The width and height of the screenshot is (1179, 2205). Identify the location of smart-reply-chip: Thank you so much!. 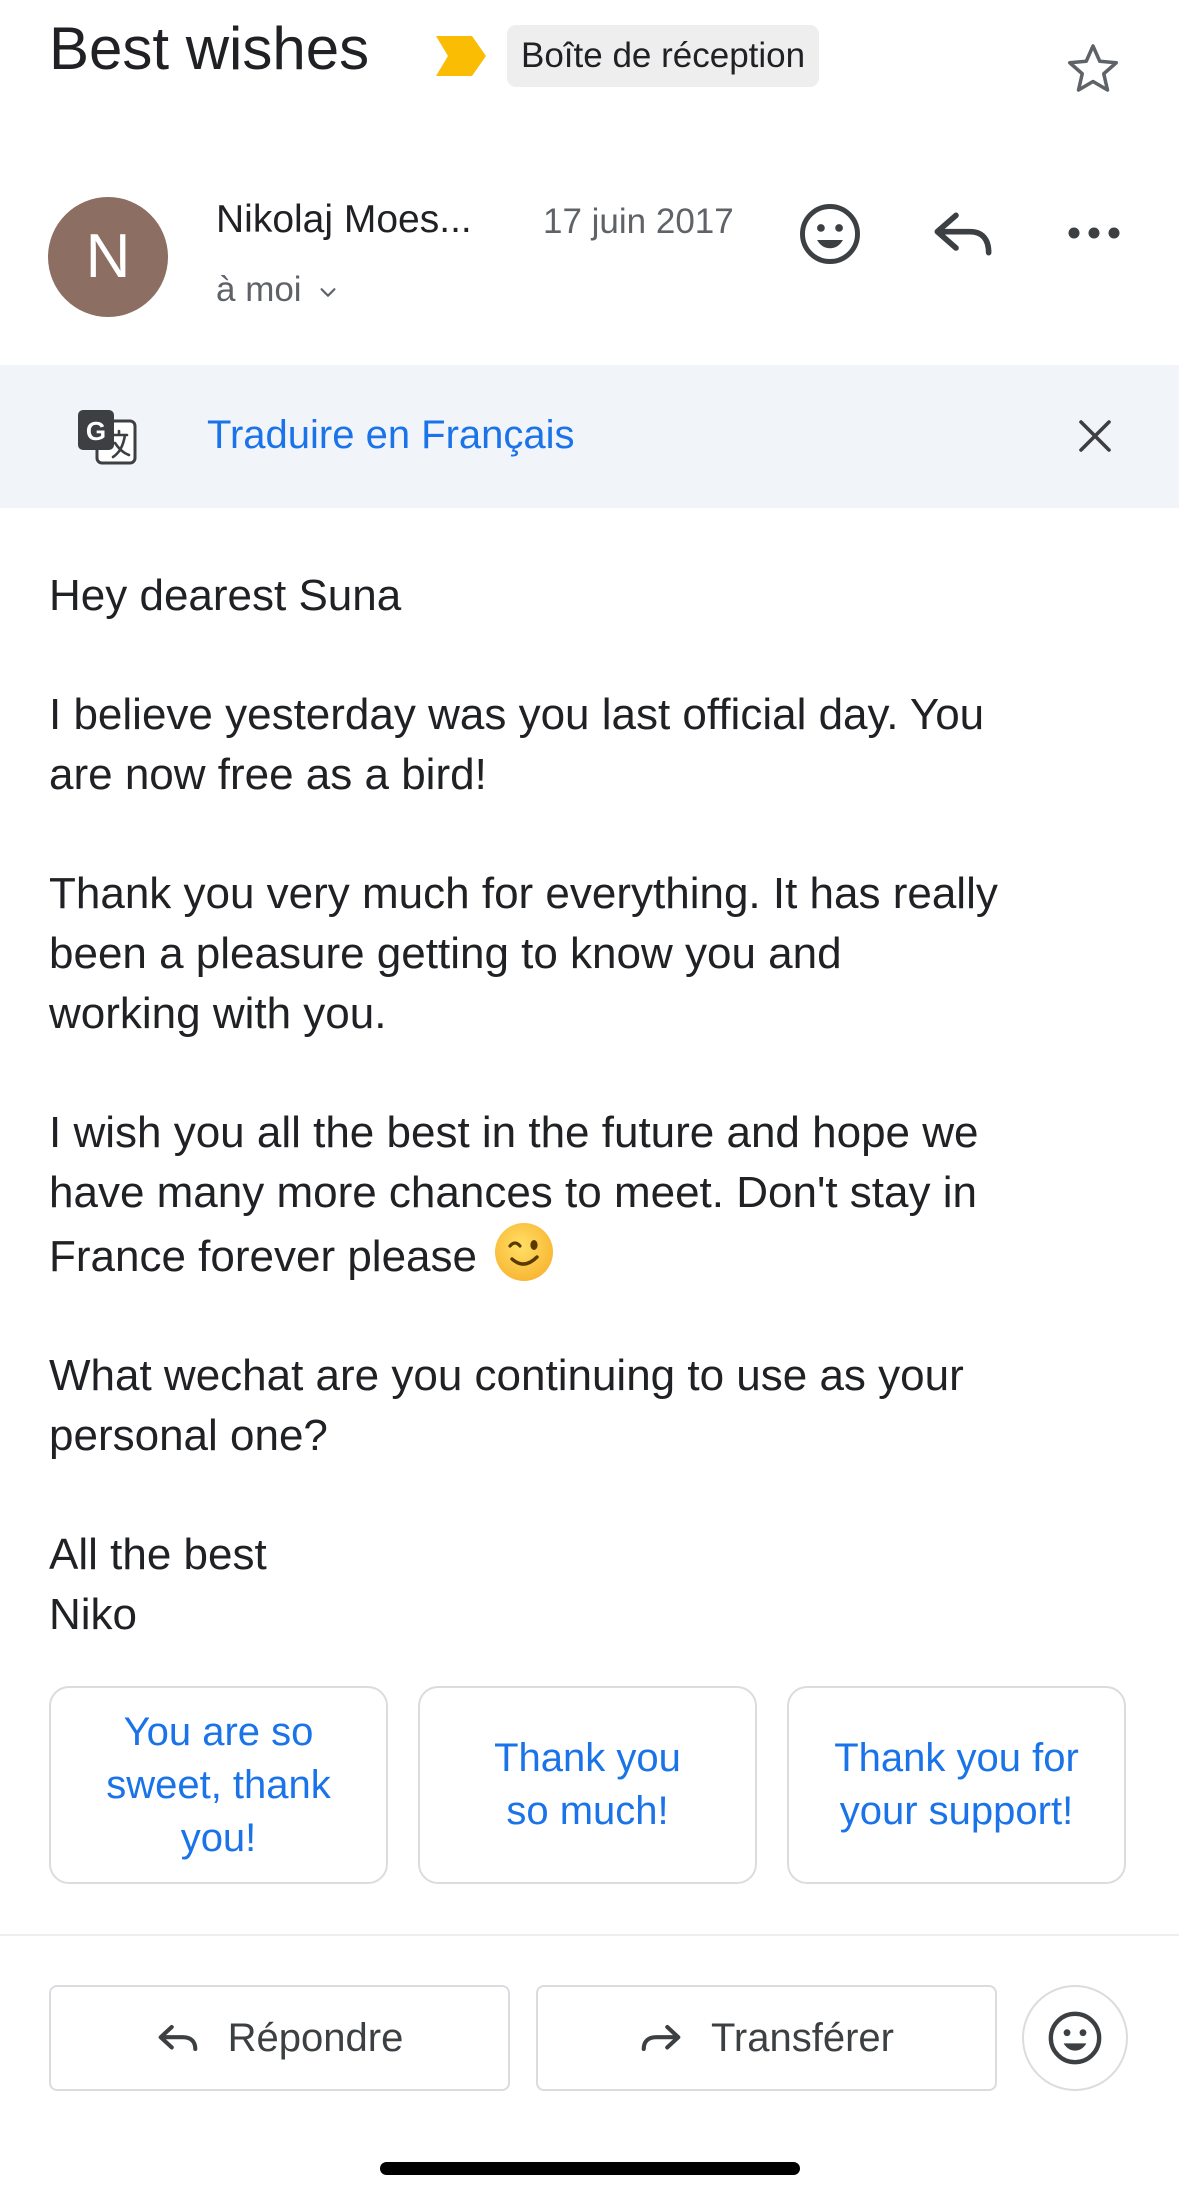
(587, 1785).